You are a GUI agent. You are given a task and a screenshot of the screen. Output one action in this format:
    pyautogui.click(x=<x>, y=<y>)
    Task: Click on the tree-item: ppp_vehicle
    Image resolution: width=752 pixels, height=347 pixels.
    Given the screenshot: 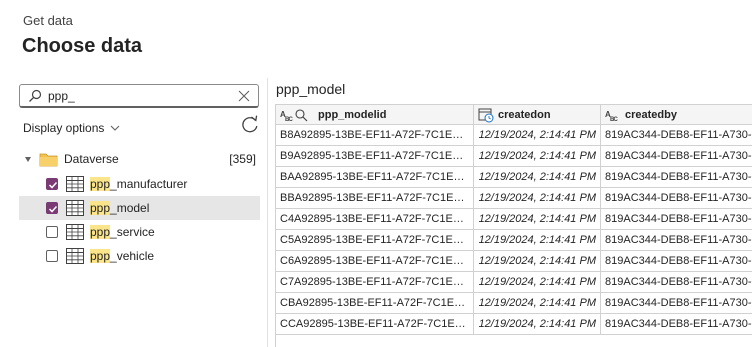 What is the action you would take?
    pyautogui.click(x=139, y=256)
    